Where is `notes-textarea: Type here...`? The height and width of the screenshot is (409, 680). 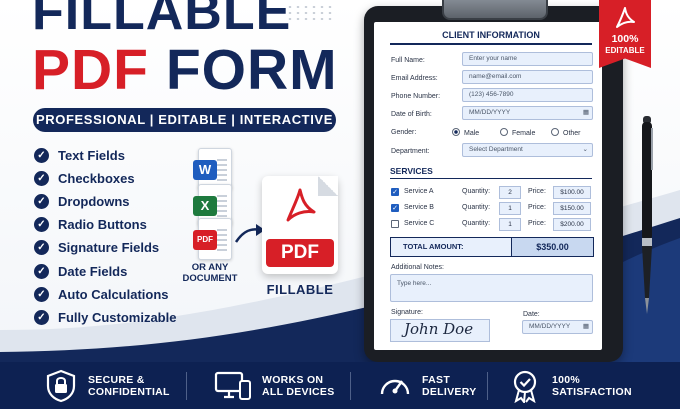 notes-textarea: Type here... is located at coordinates (491, 288).